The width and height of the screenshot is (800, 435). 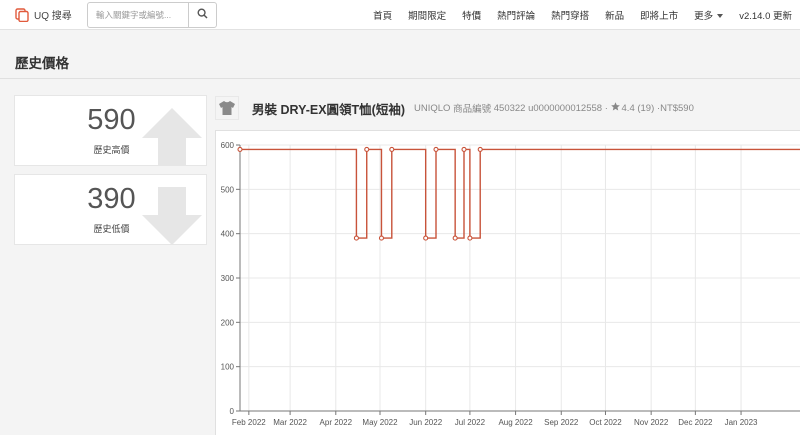 What do you see at coordinates (741, 422) in the screenshot?
I see `x-tick-label: Jan 2023` at bounding box center [741, 422].